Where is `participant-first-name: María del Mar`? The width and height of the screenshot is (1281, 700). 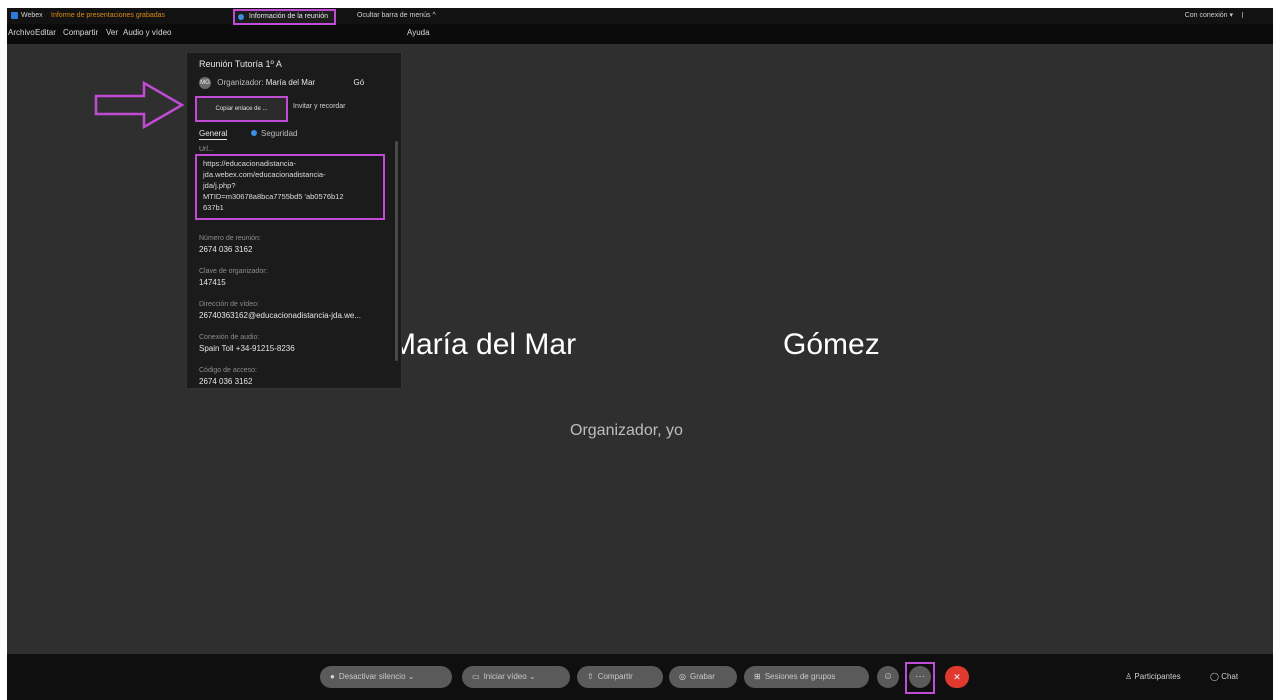
participant-first-name: María del Mar is located at coordinates (484, 344).